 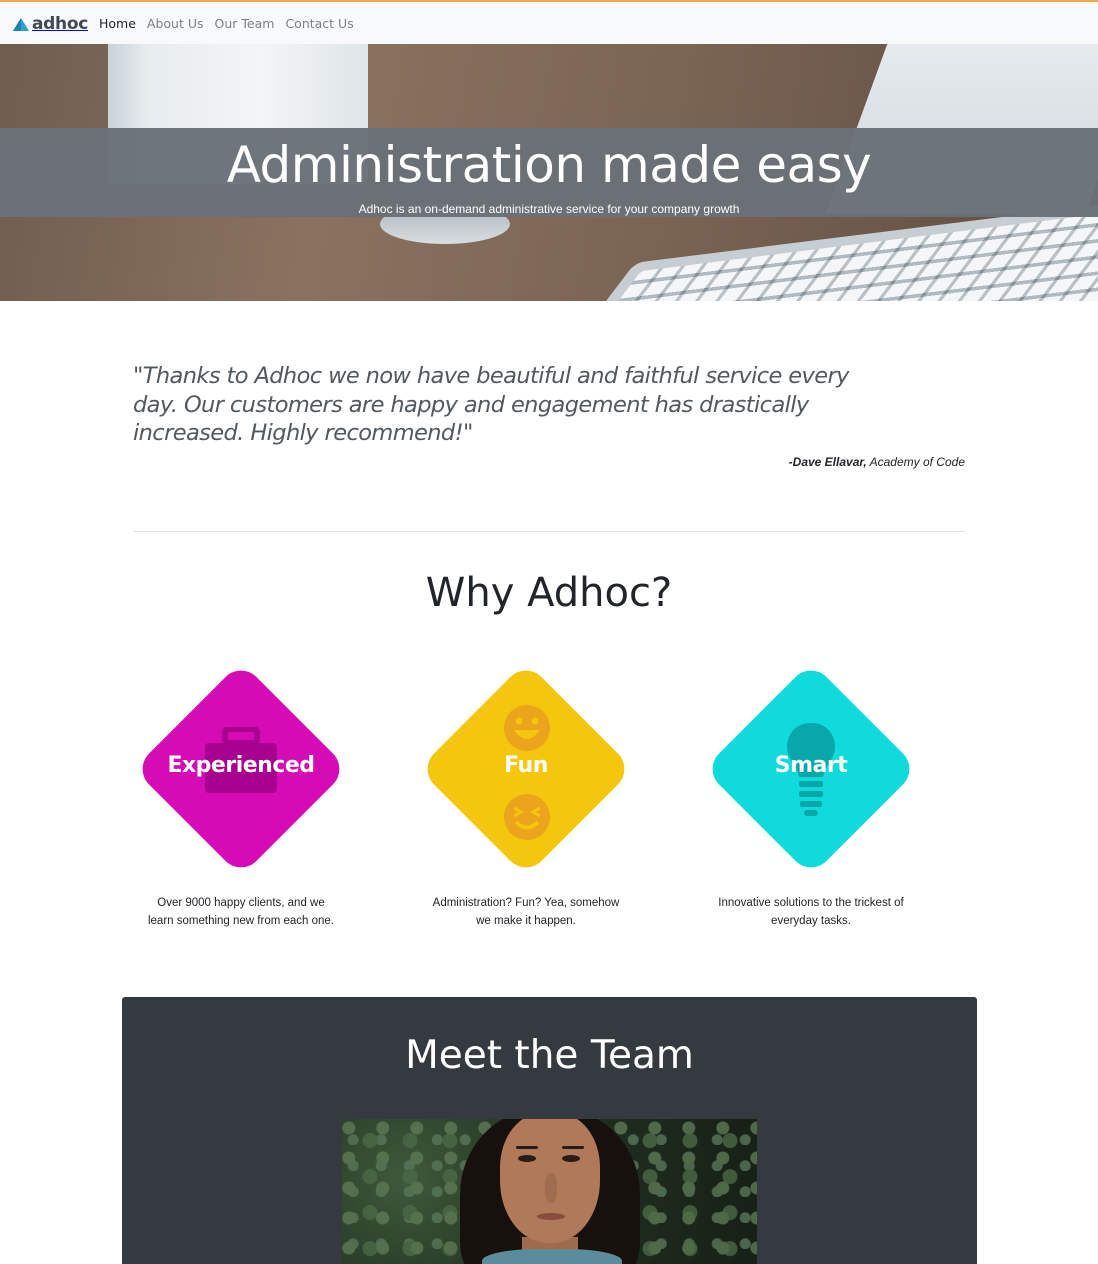 I want to click on hero-title: Administration made easy, so click(x=549, y=165).